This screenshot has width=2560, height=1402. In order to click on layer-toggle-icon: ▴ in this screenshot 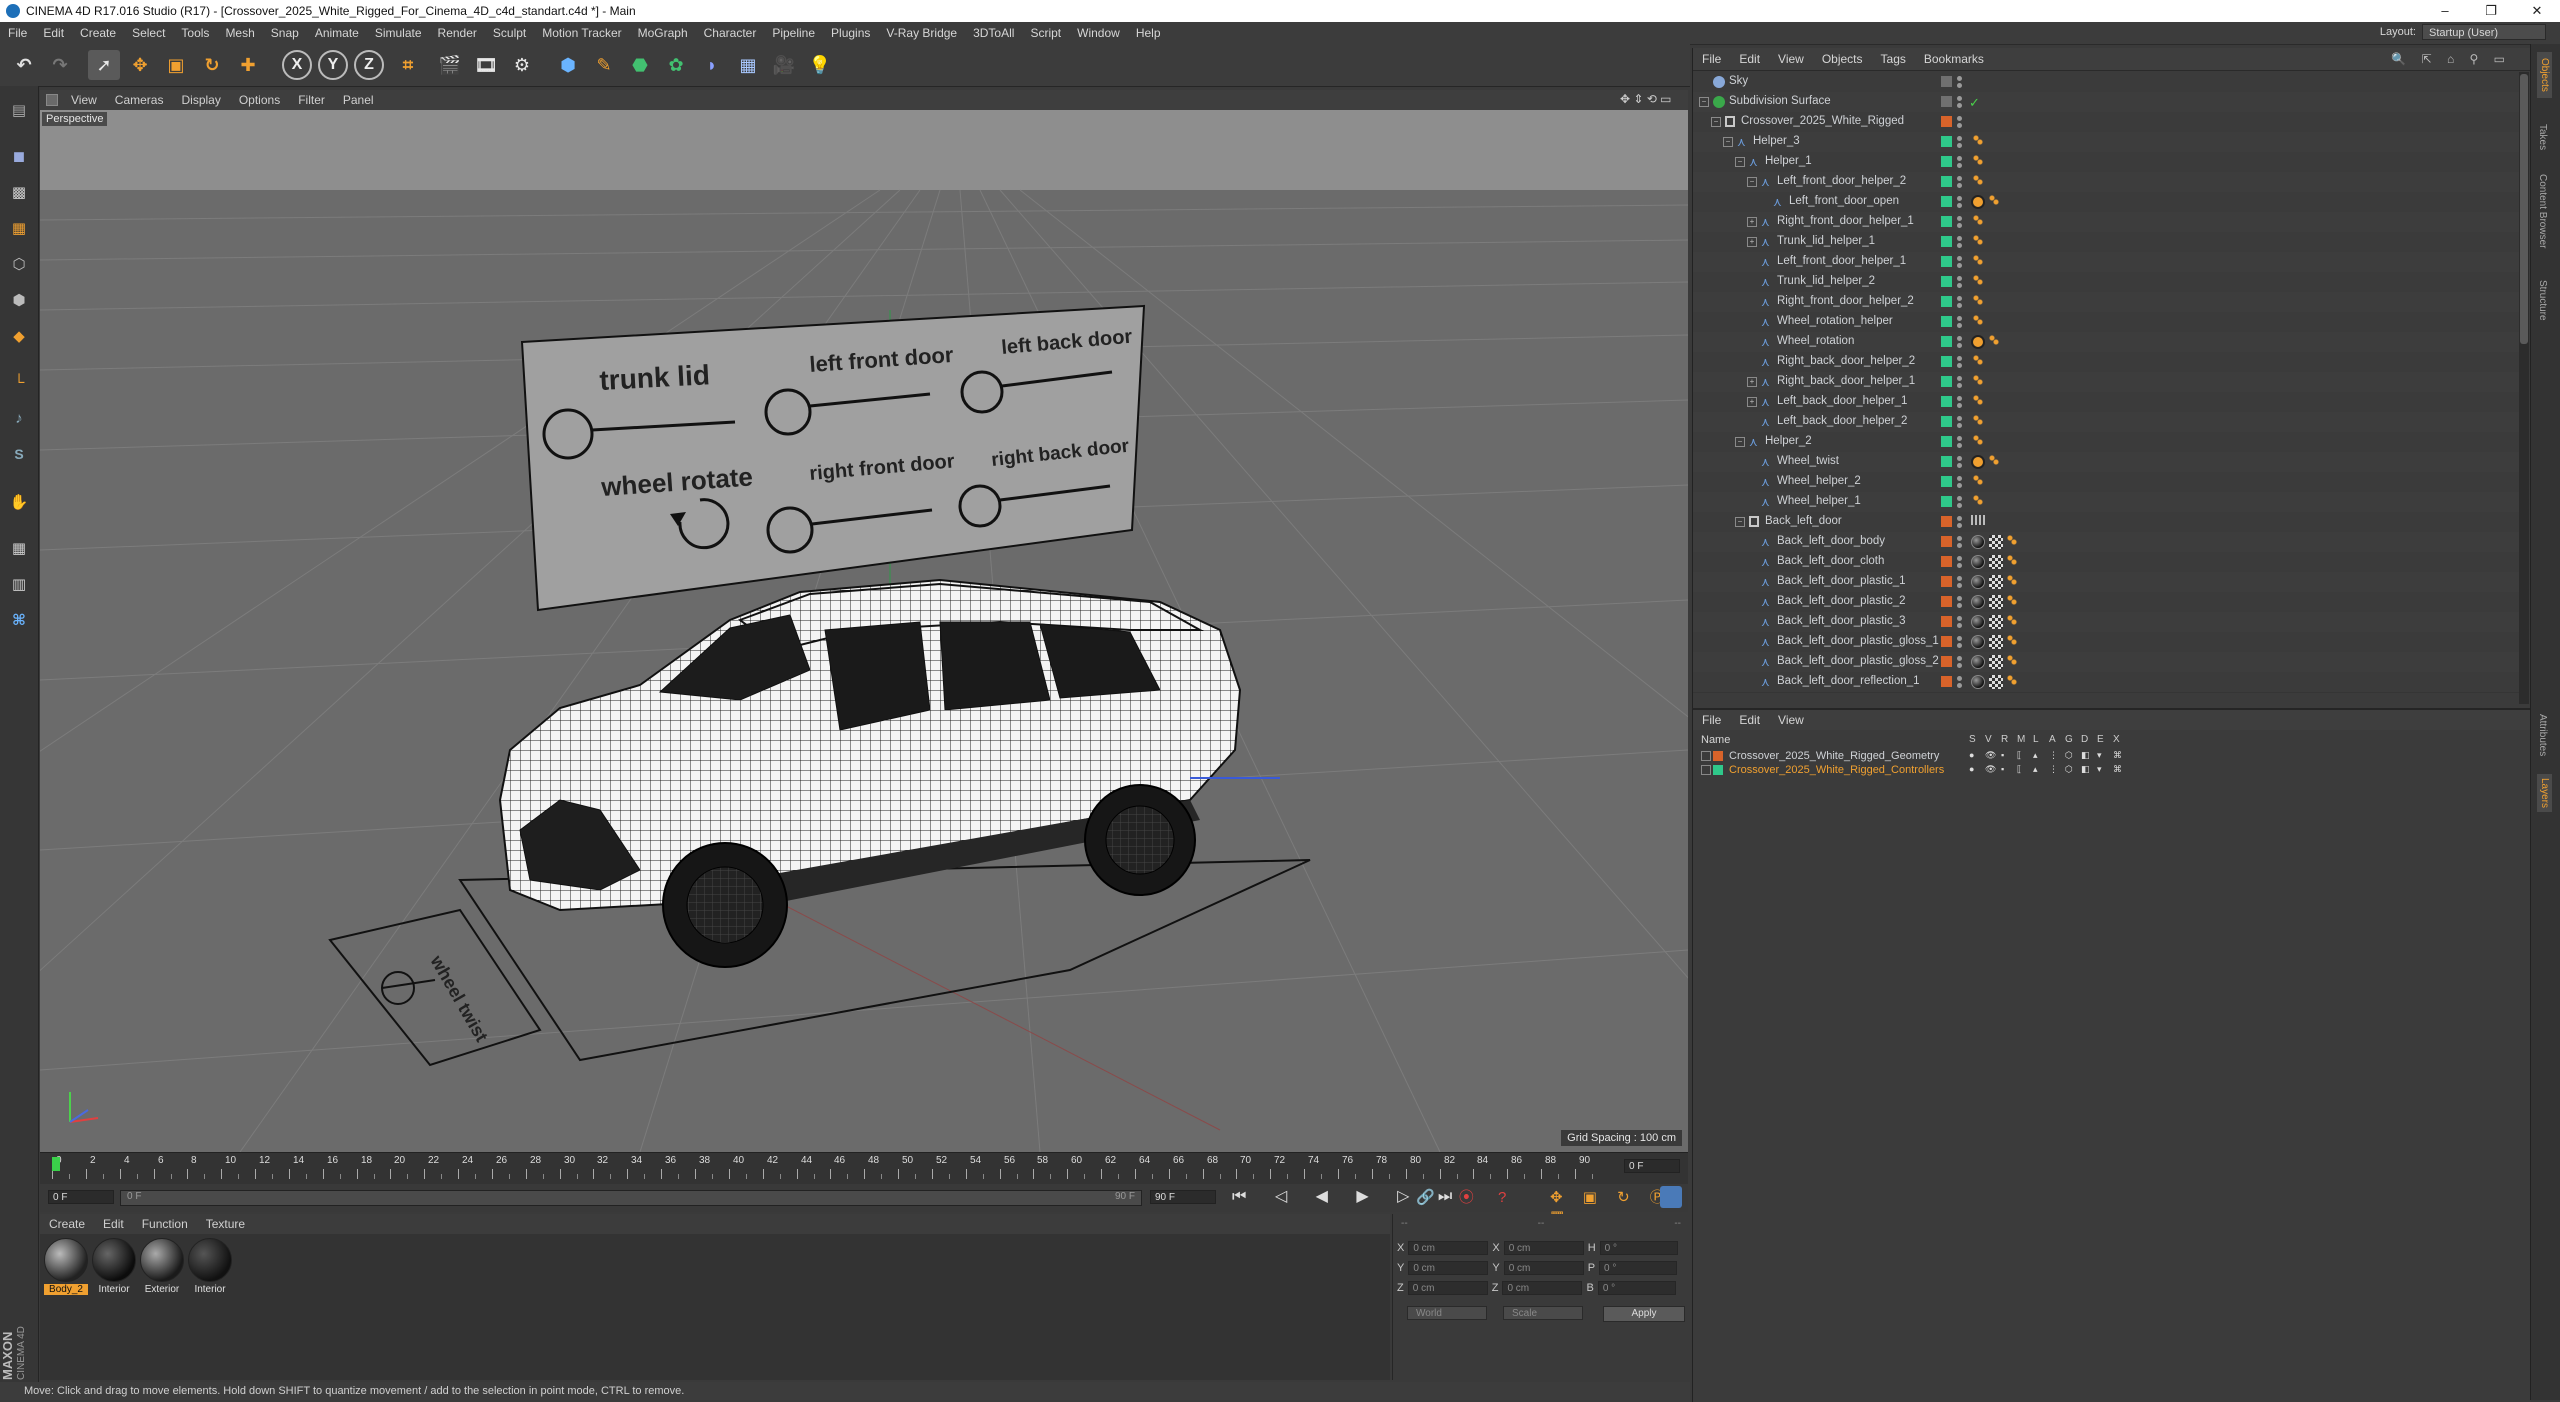, I will do `click(2035, 755)`.